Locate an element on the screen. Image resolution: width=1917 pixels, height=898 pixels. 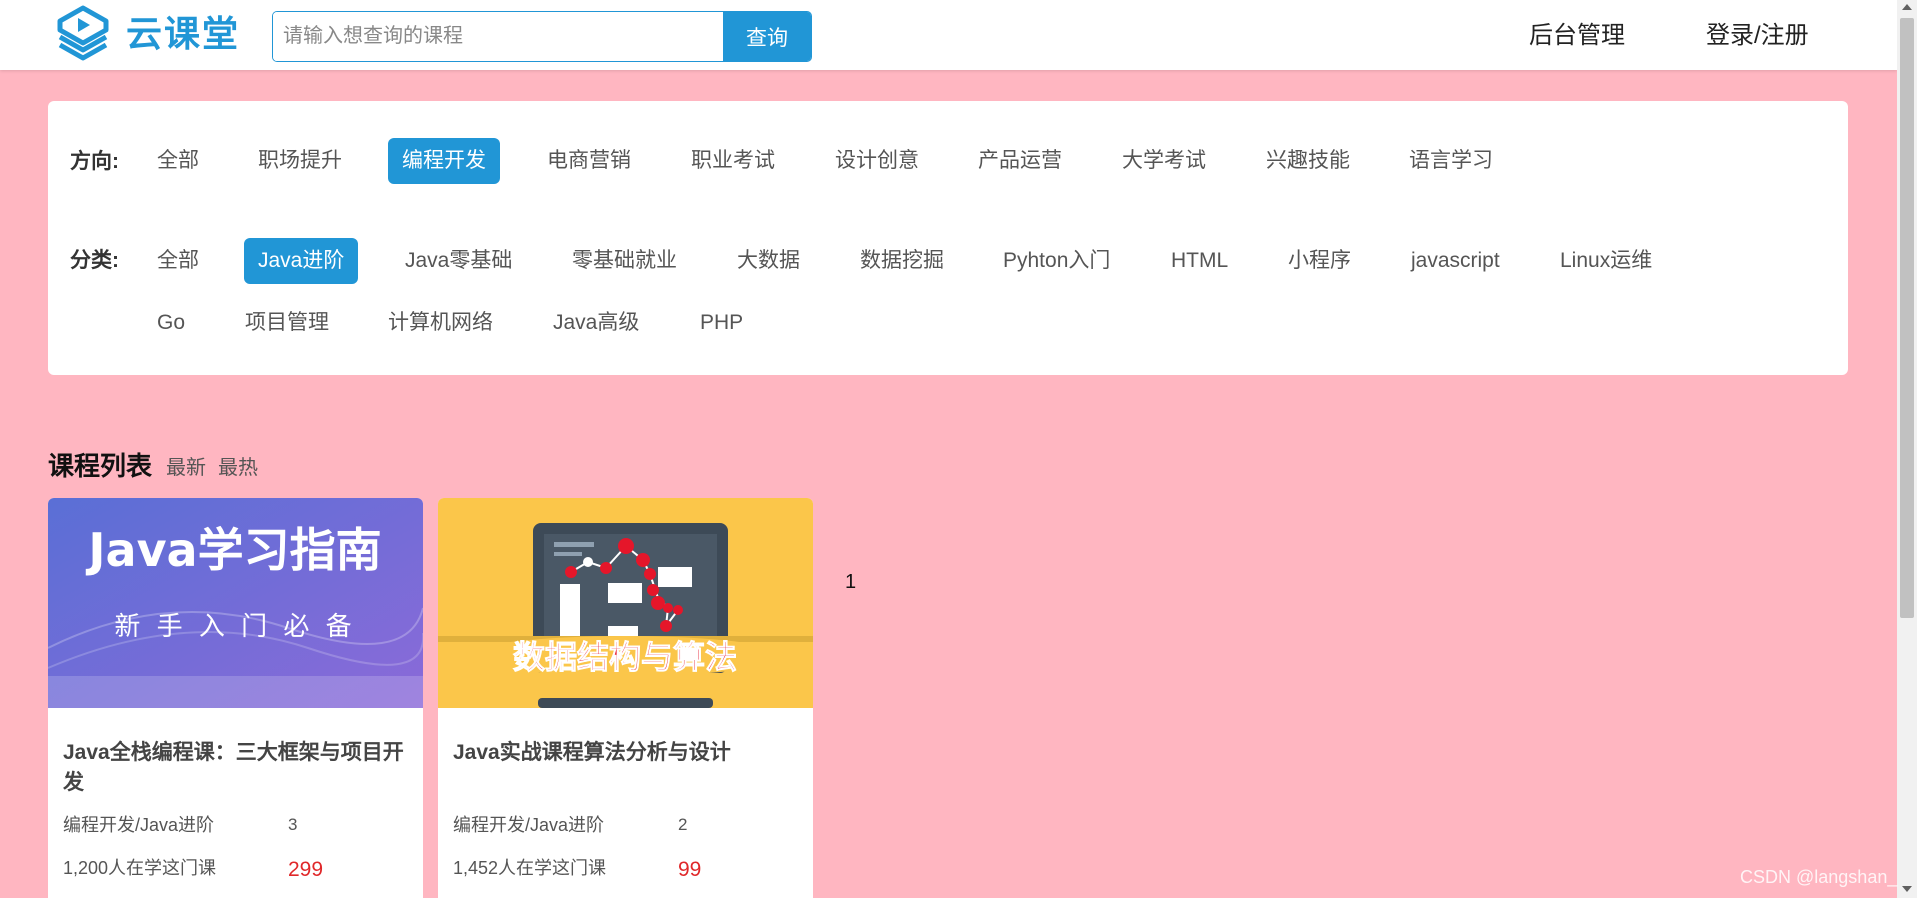
course-learner-count: 1,452人在学这门课 is located at coordinates (530, 868).